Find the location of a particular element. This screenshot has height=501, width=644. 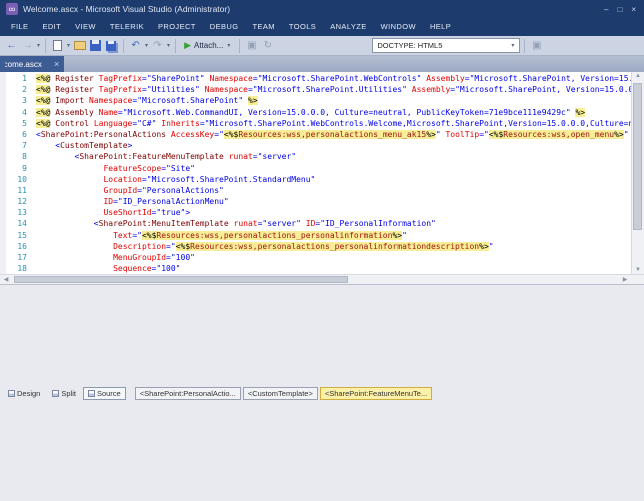

menu-edit: EDIT is located at coordinates (51, 27).